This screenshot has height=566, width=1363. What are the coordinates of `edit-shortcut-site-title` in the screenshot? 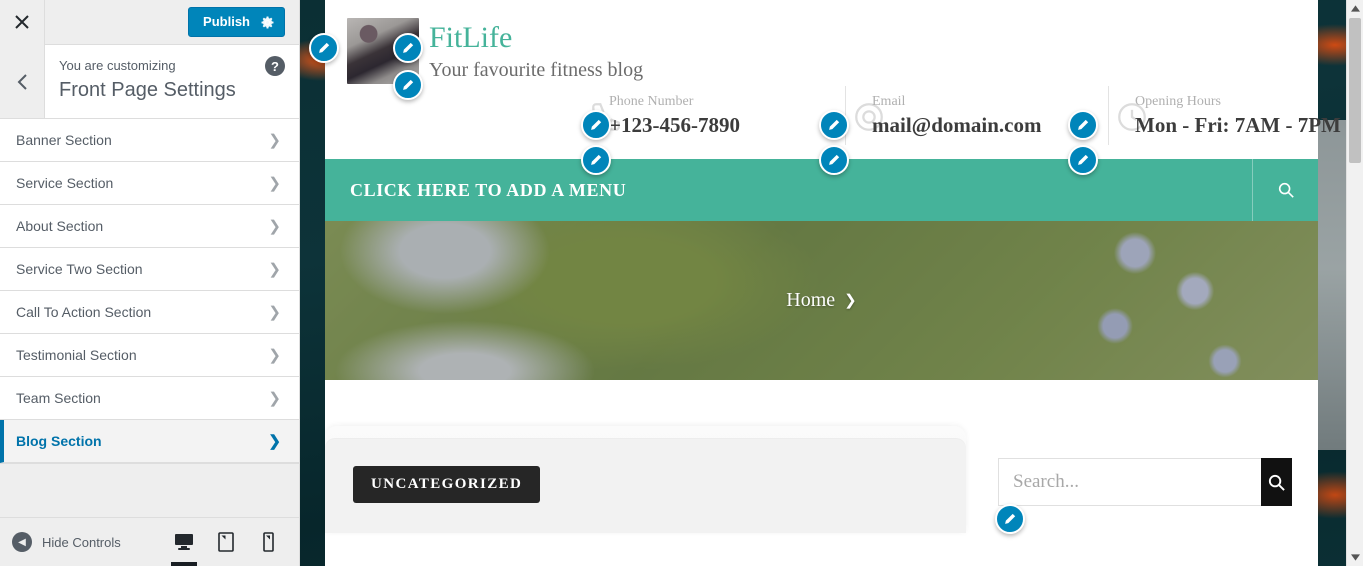 It's located at (408, 48).